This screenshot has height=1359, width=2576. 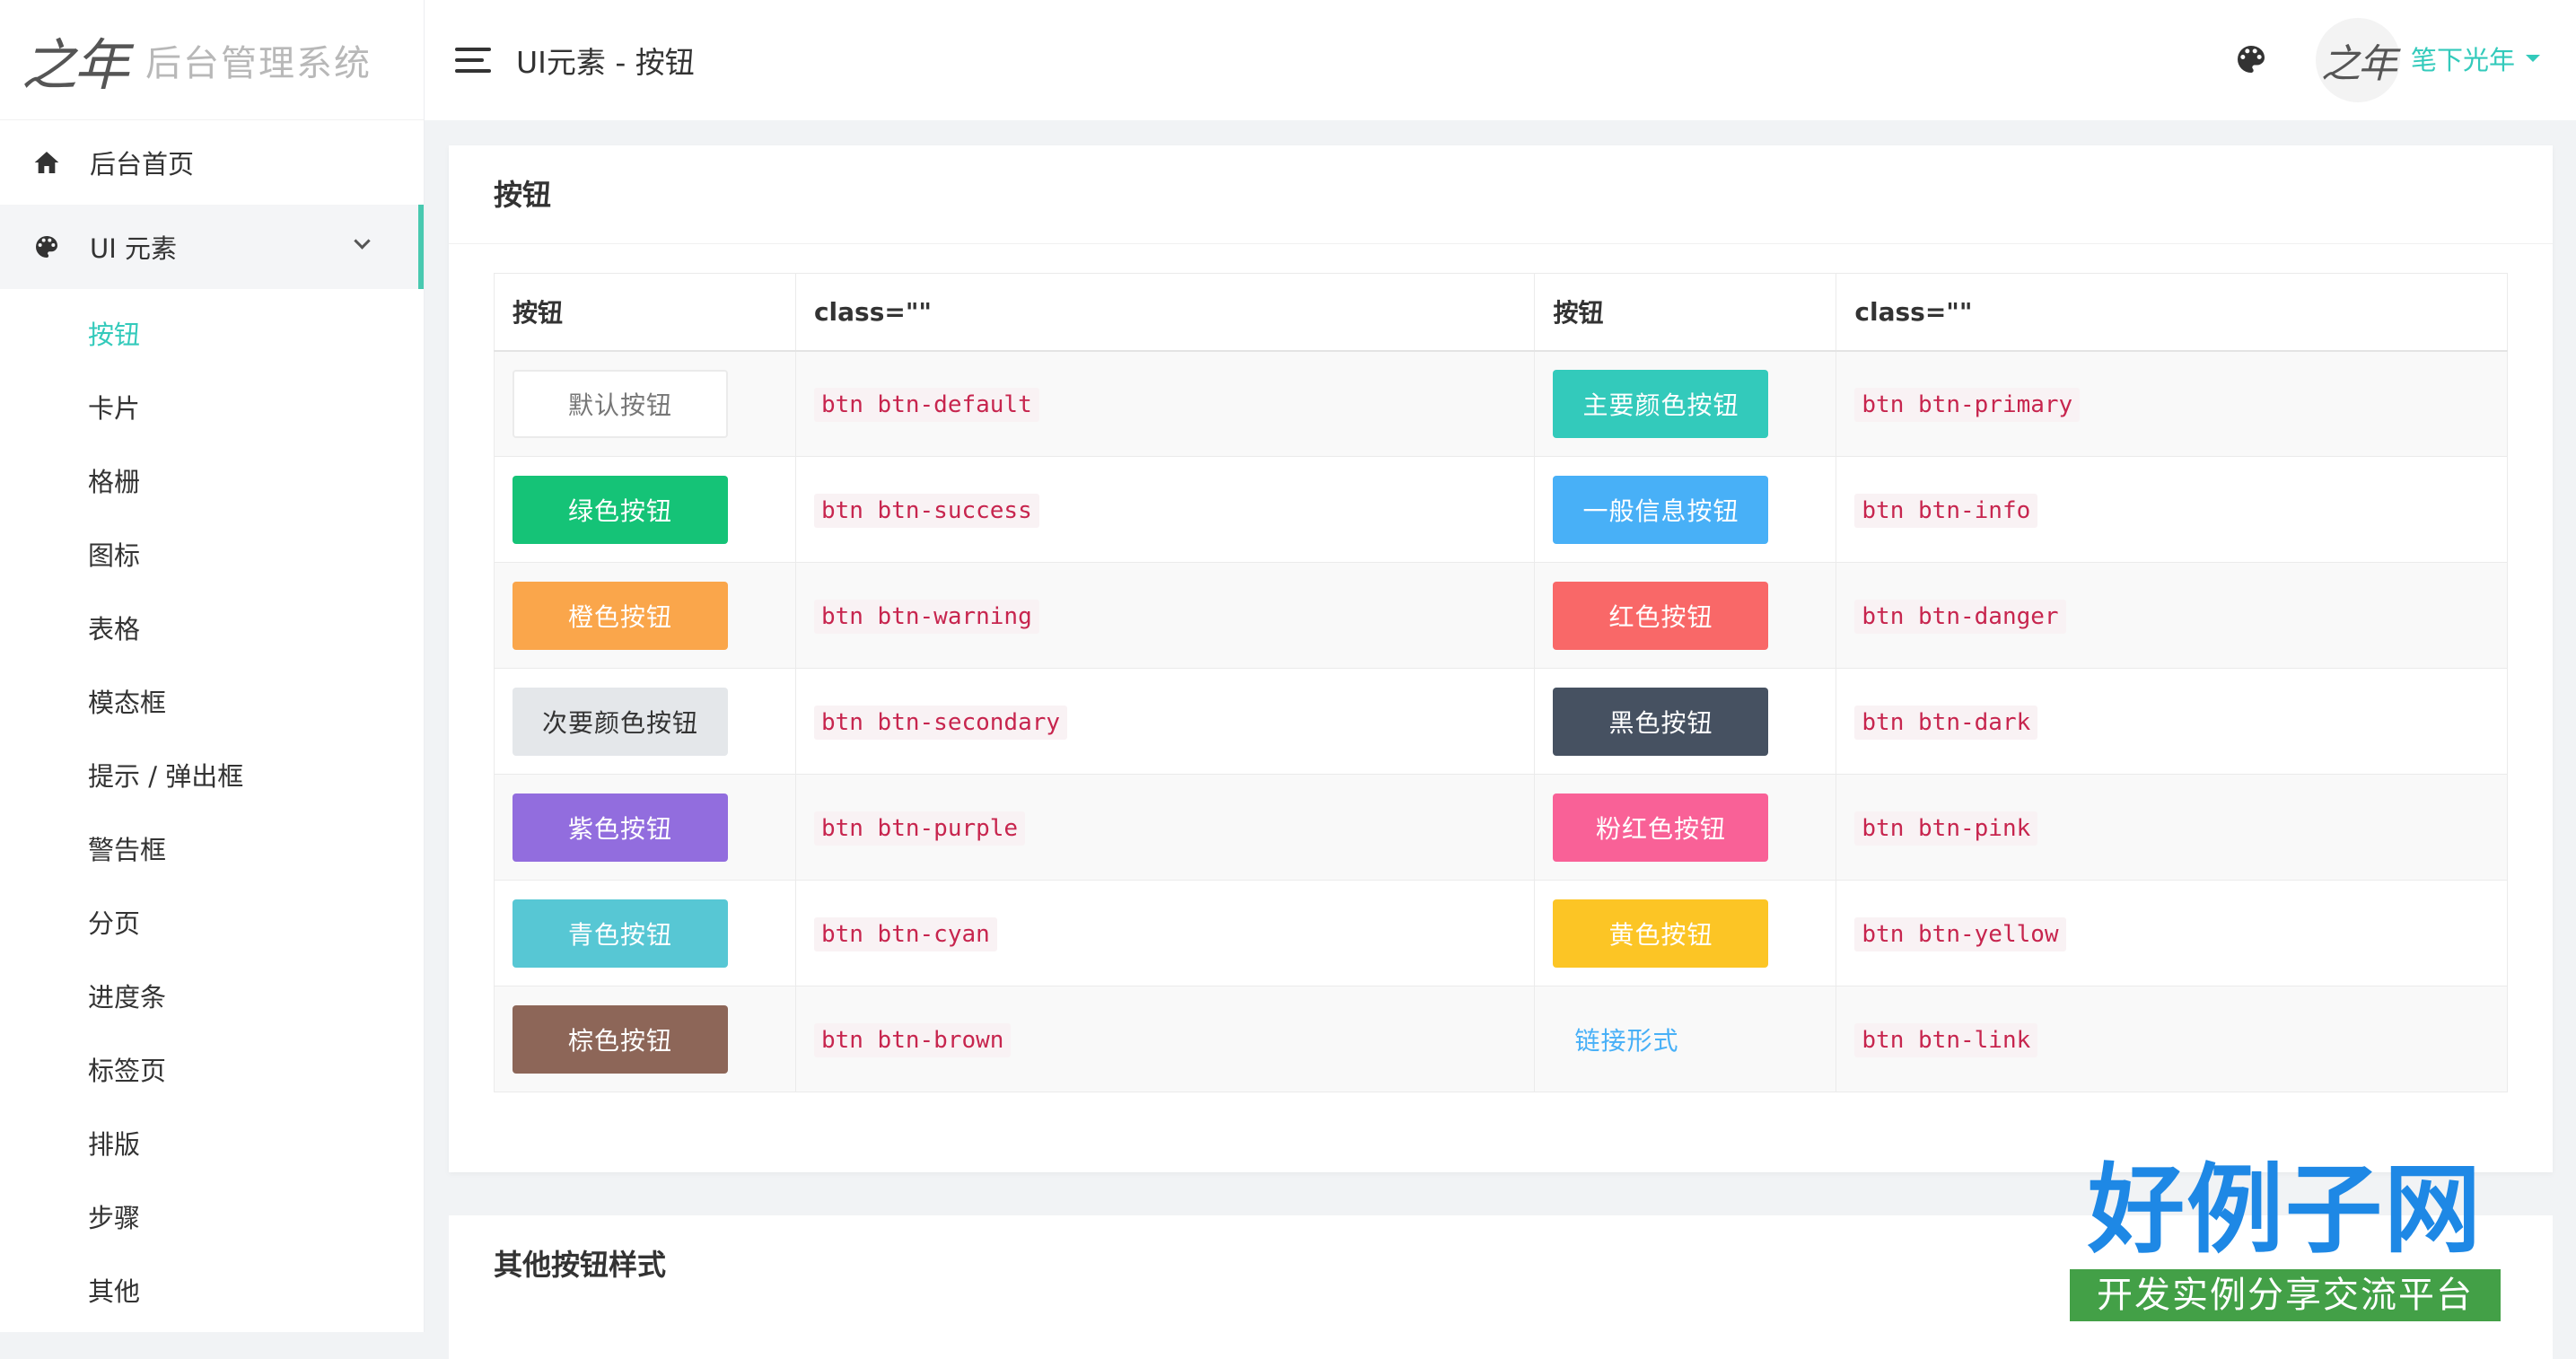 I want to click on class-code: btn btn-warning, so click(x=926, y=617).